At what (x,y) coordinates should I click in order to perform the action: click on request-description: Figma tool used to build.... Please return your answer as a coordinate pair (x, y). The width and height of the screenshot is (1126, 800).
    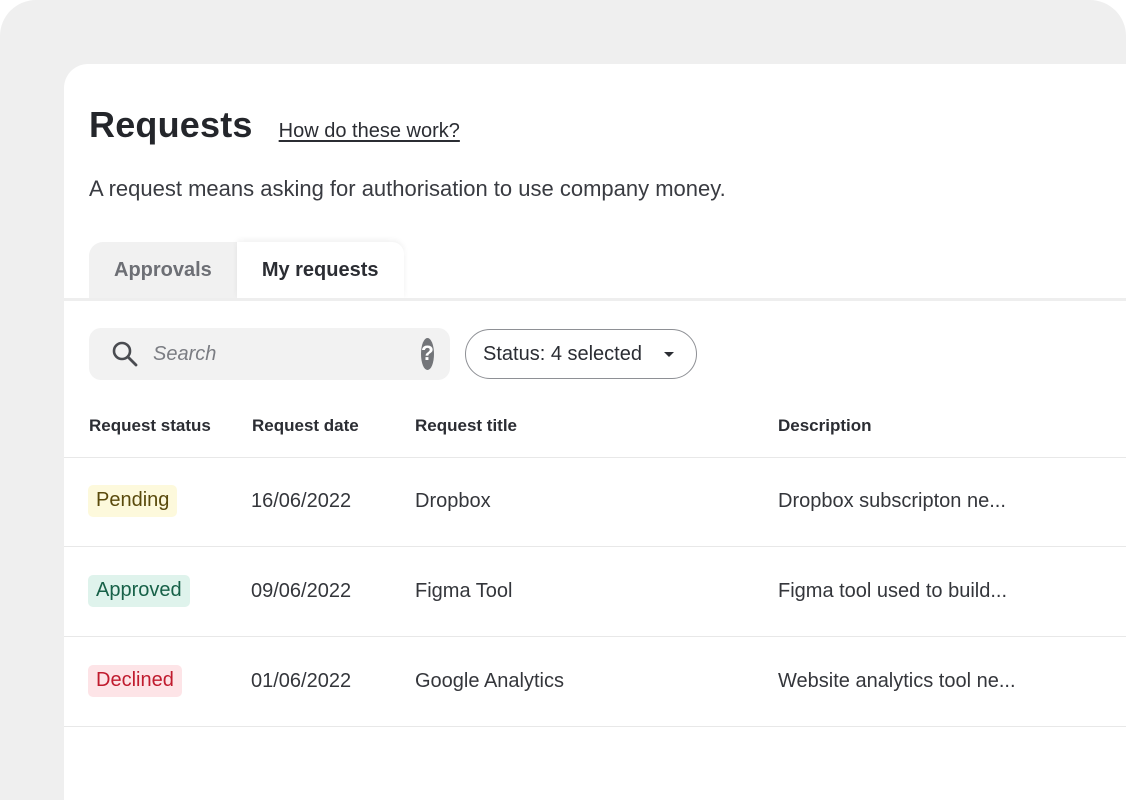
    Looking at the image, I should click on (893, 590).